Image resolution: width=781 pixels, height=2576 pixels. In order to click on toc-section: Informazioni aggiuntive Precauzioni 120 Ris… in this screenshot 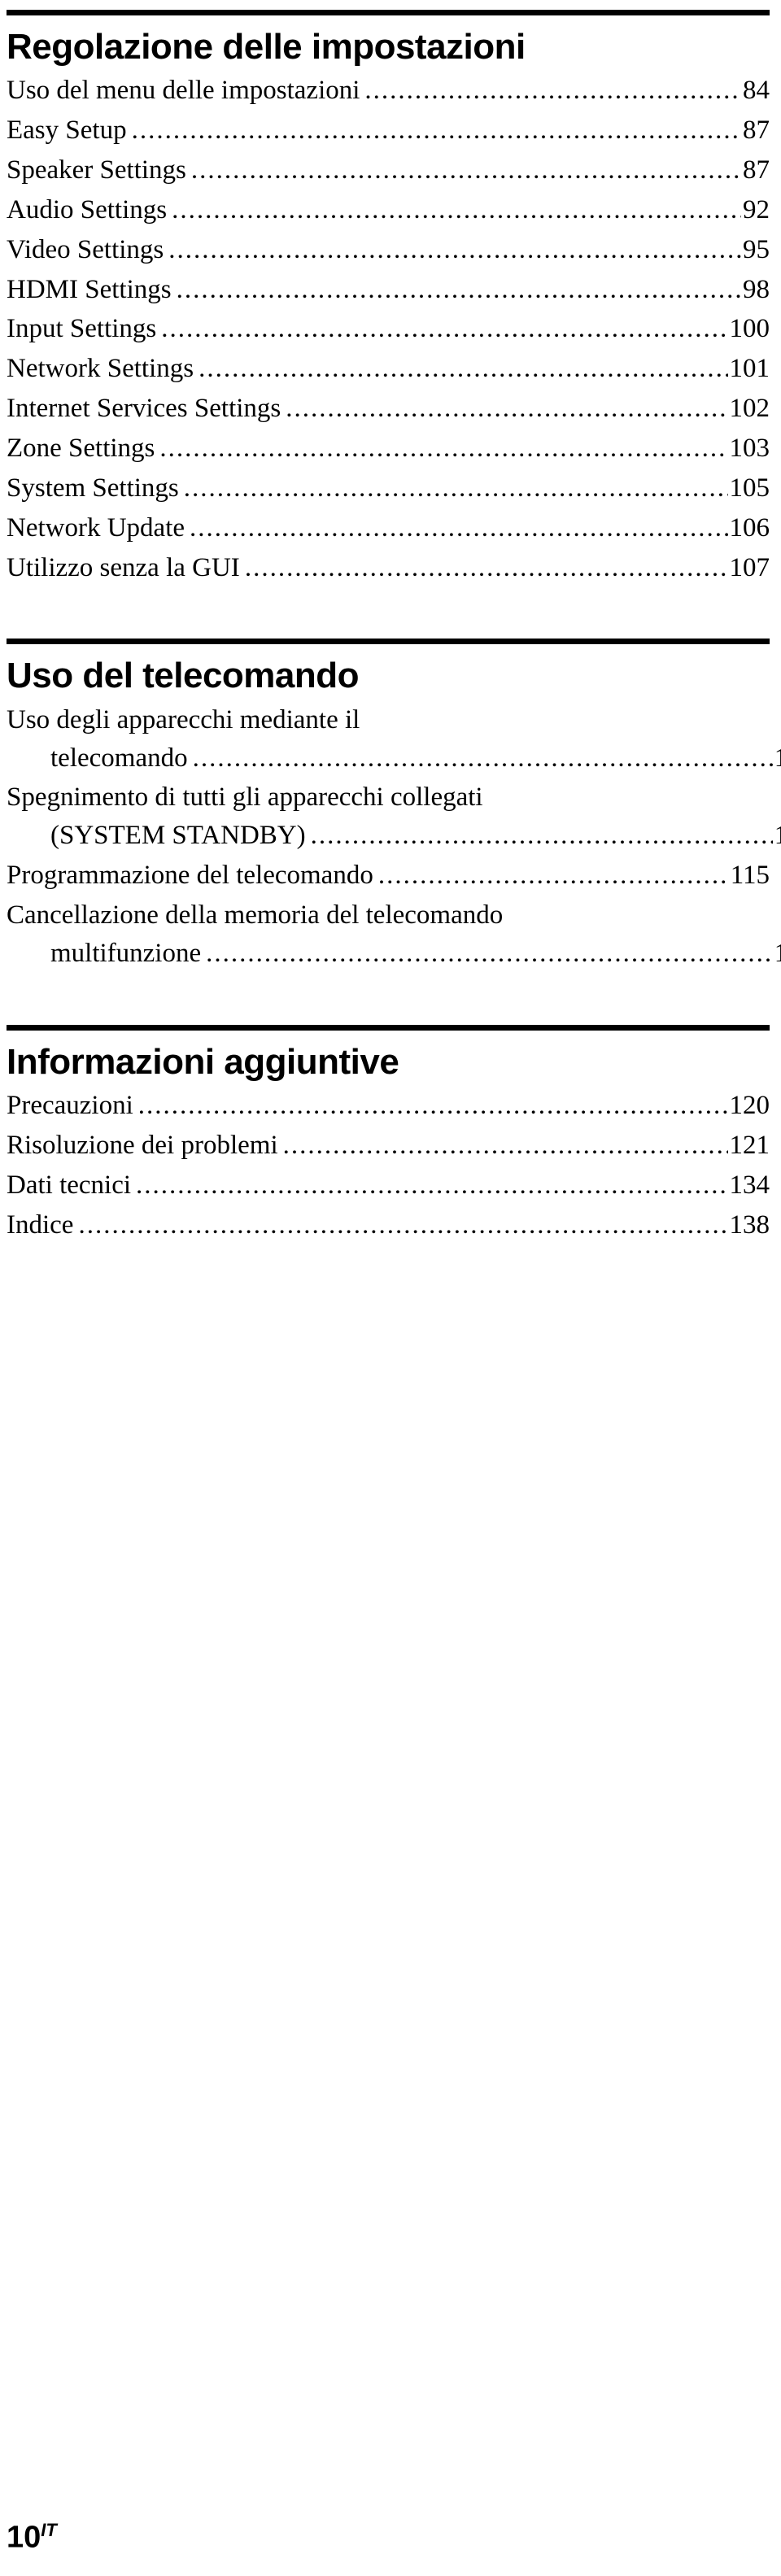, I will do `click(388, 1134)`.